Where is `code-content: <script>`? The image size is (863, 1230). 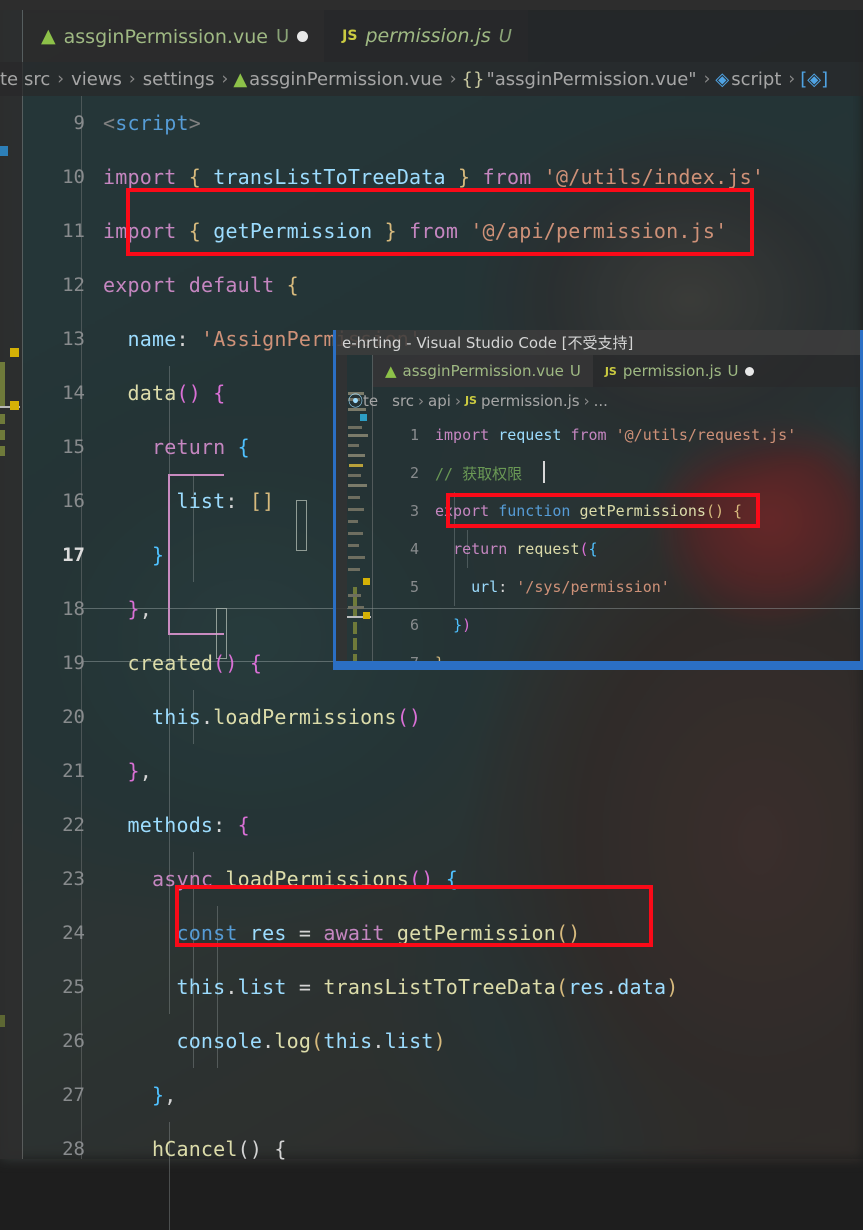 code-content: <script> is located at coordinates (152, 123).